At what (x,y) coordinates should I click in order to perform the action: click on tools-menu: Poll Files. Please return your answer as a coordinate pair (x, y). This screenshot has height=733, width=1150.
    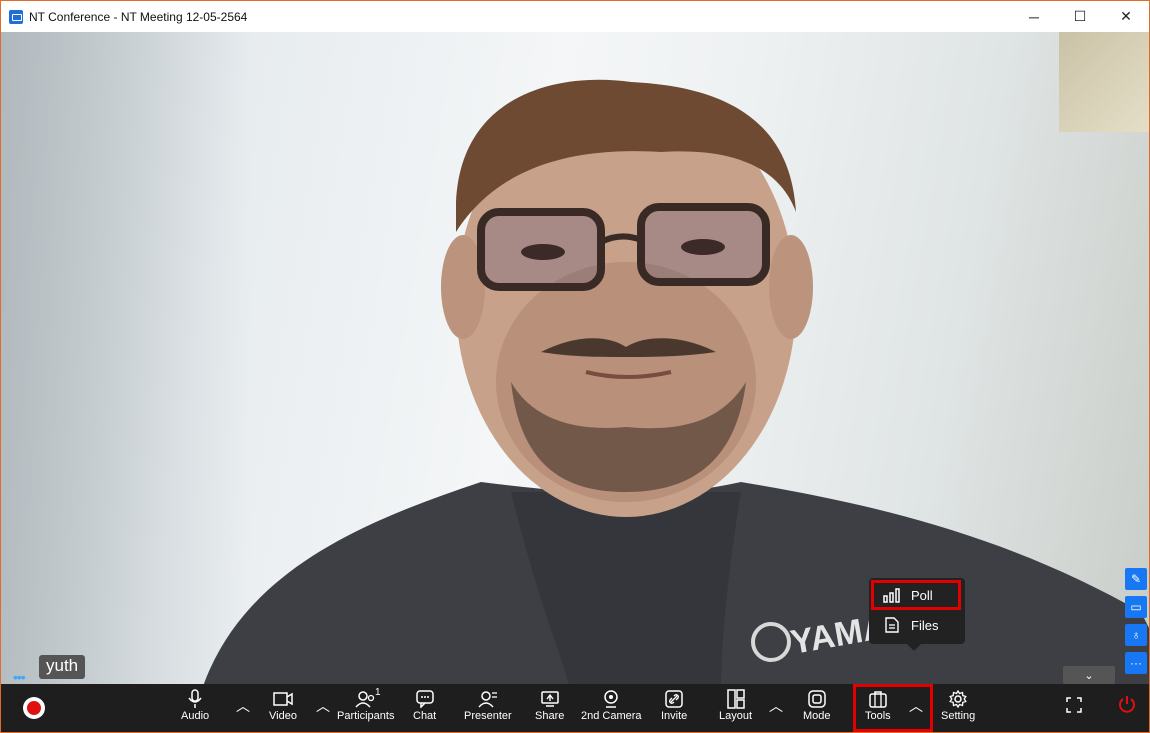
    Looking at the image, I should click on (917, 614).